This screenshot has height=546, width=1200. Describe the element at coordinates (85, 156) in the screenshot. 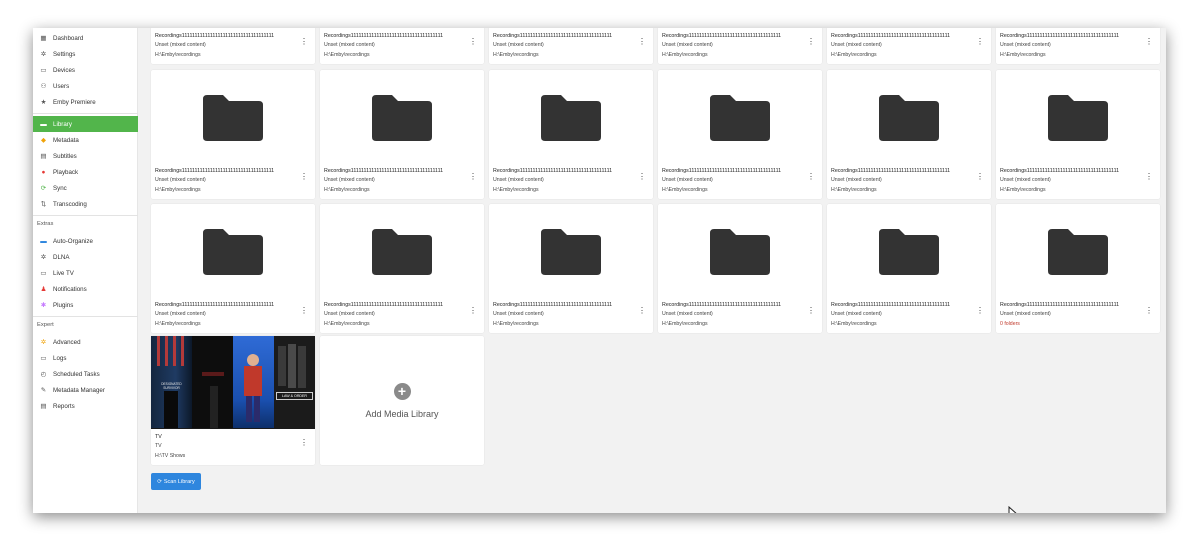

I see `sidebar-item-subtitles: ▤ Subtitles` at that location.